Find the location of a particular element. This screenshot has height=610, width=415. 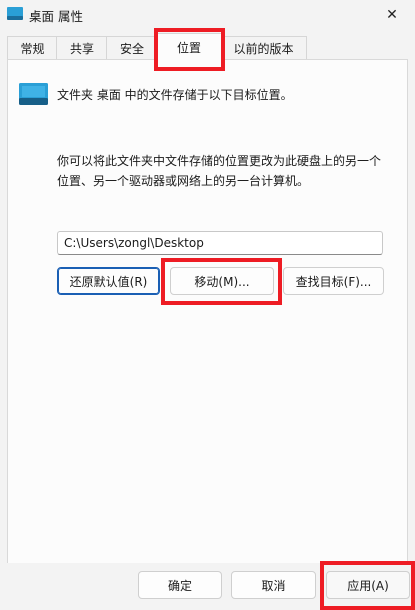

tab-security: 安全 is located at coordinates (132, 47).